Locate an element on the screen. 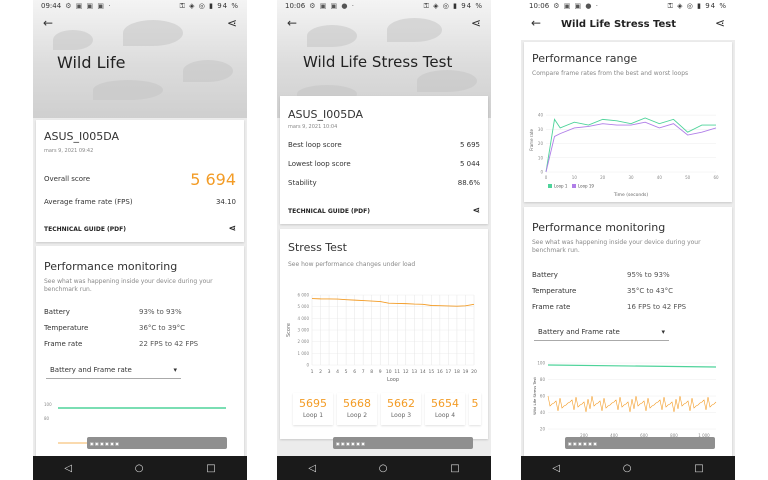  loop-score-value: 5662 is located at coordinates (401, 403).